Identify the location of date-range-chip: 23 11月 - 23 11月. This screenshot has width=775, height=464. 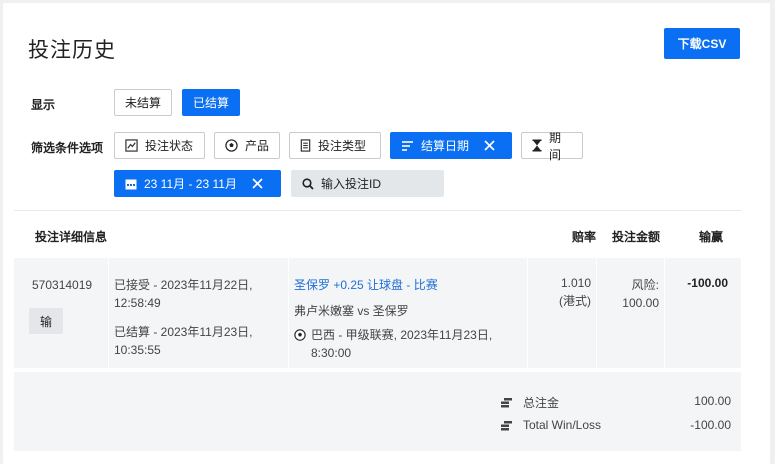
(197, 183).